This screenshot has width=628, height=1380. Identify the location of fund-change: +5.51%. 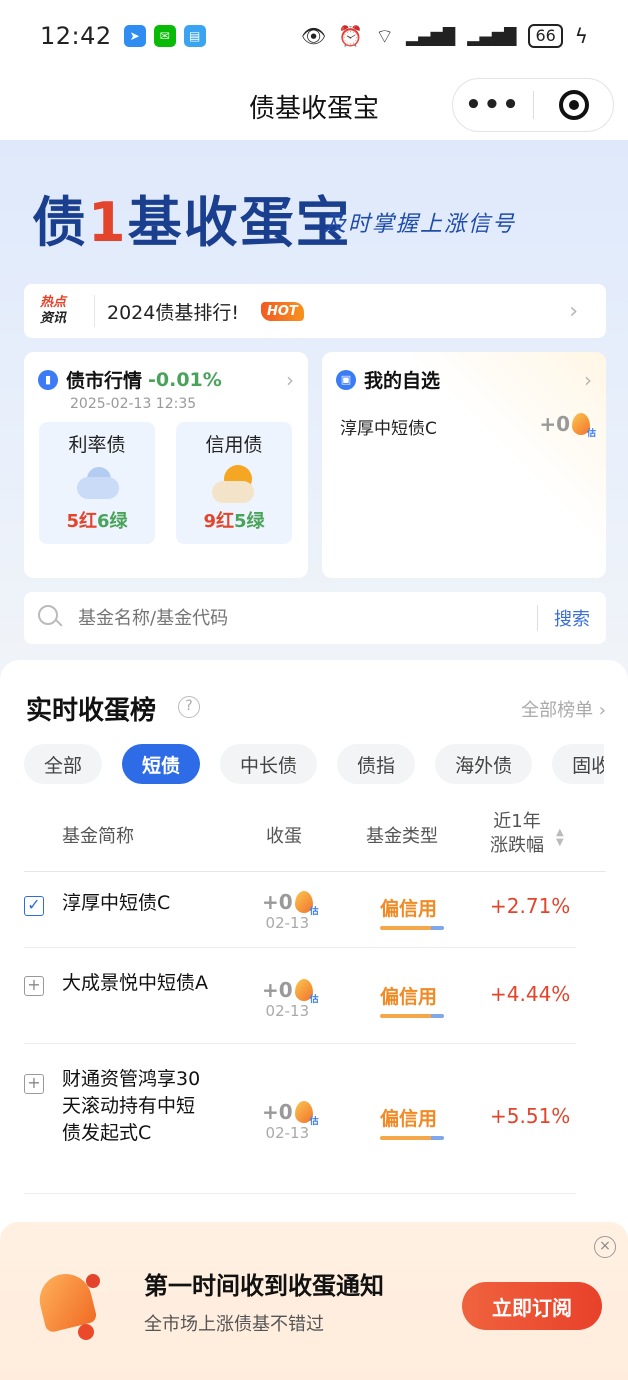
(530, 1116).